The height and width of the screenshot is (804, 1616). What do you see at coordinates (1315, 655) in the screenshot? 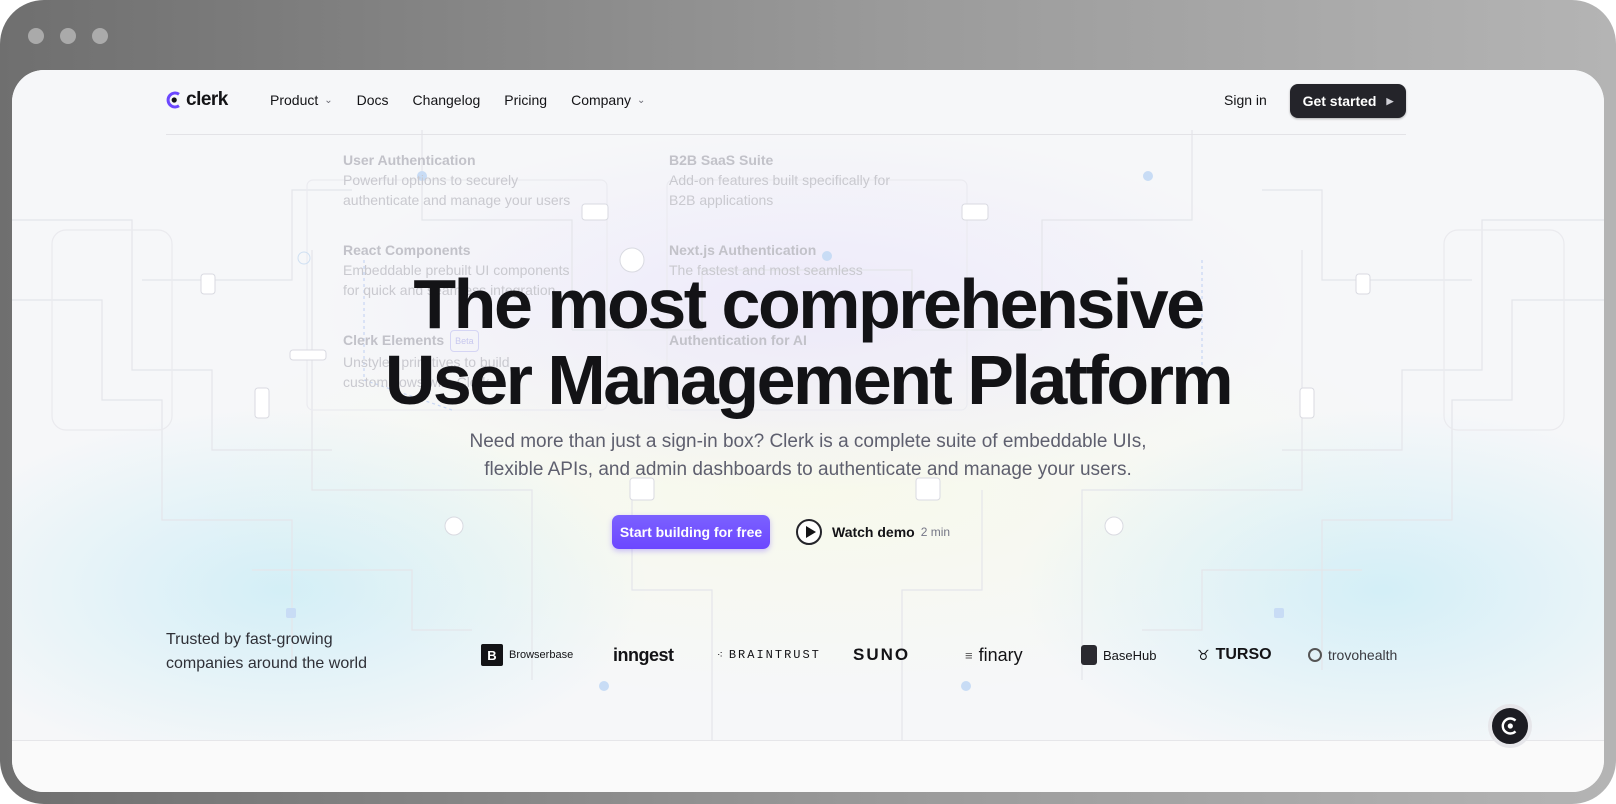
I see `trovohealth-mark-icon` at bounding box center [1315, 655].